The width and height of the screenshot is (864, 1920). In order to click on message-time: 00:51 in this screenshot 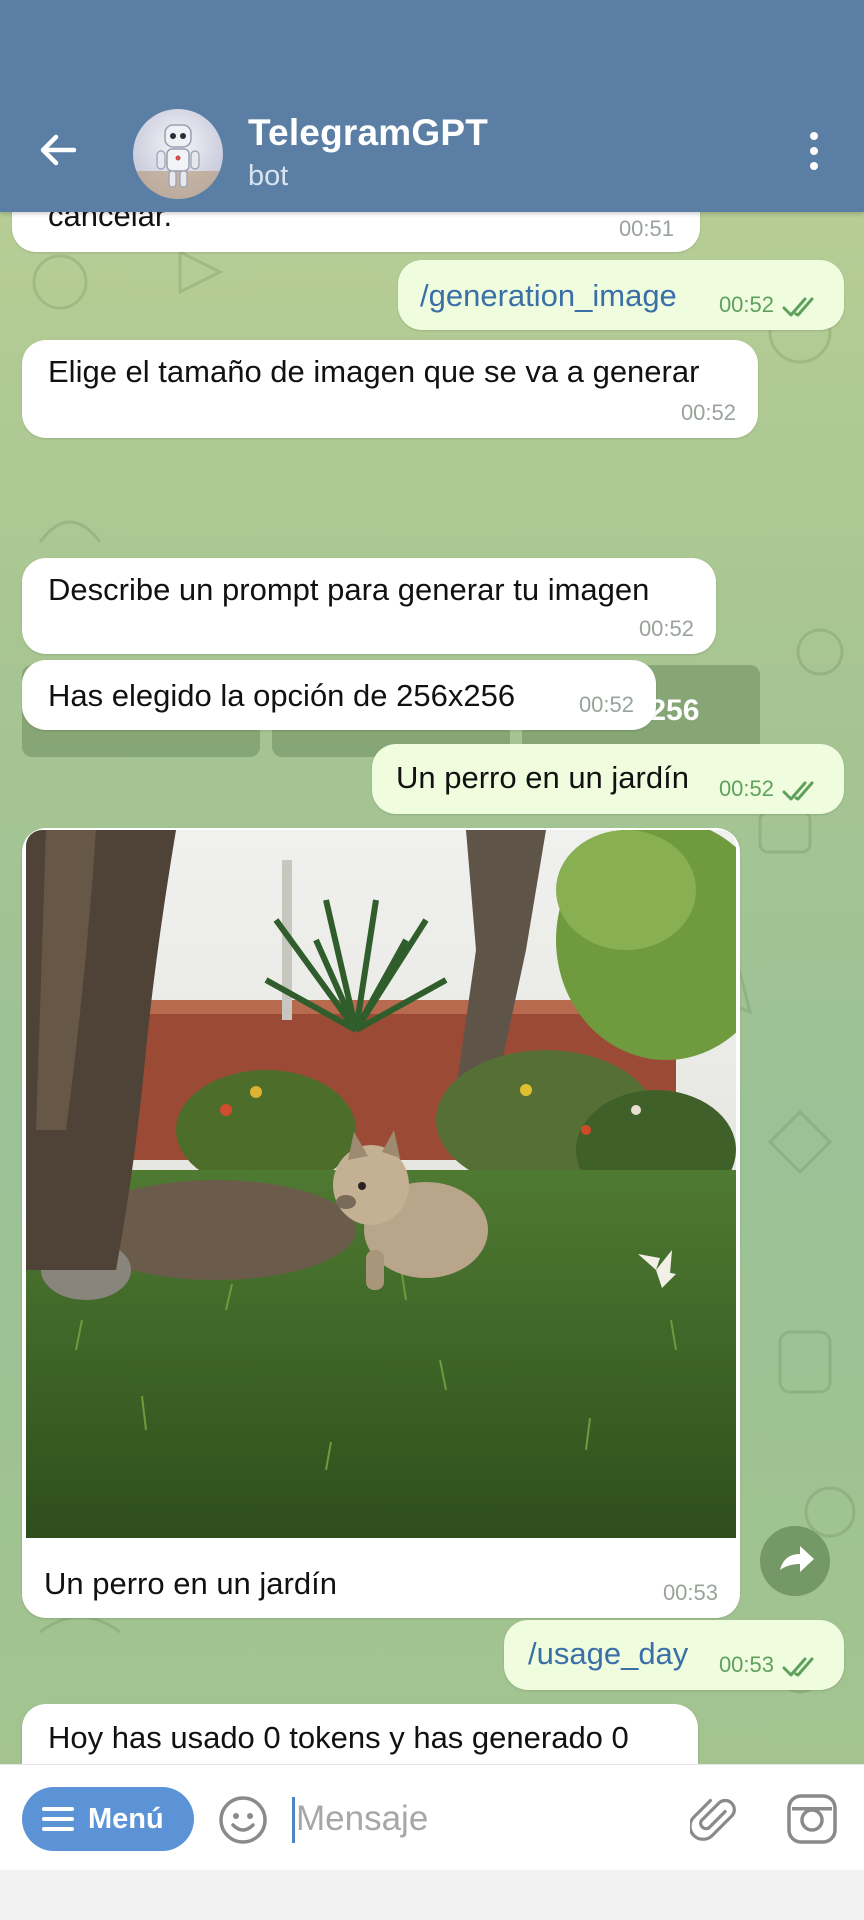, I will do `click(646, 228)`.